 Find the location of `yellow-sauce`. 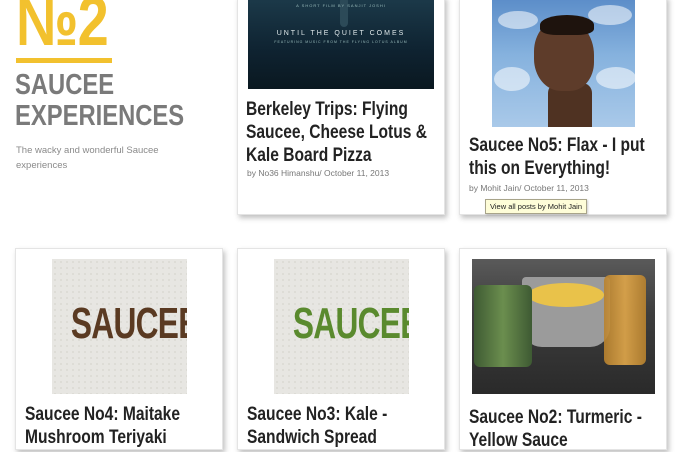

yellow-sauce is located at coordinates (566, 295).